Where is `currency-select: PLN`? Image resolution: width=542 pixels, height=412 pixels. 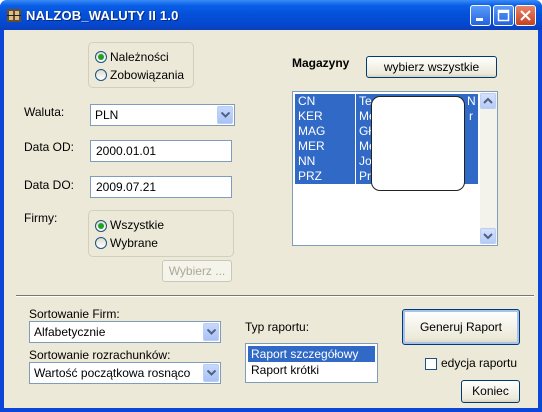 currency-select: PLN is located at coordinates (162, 115).